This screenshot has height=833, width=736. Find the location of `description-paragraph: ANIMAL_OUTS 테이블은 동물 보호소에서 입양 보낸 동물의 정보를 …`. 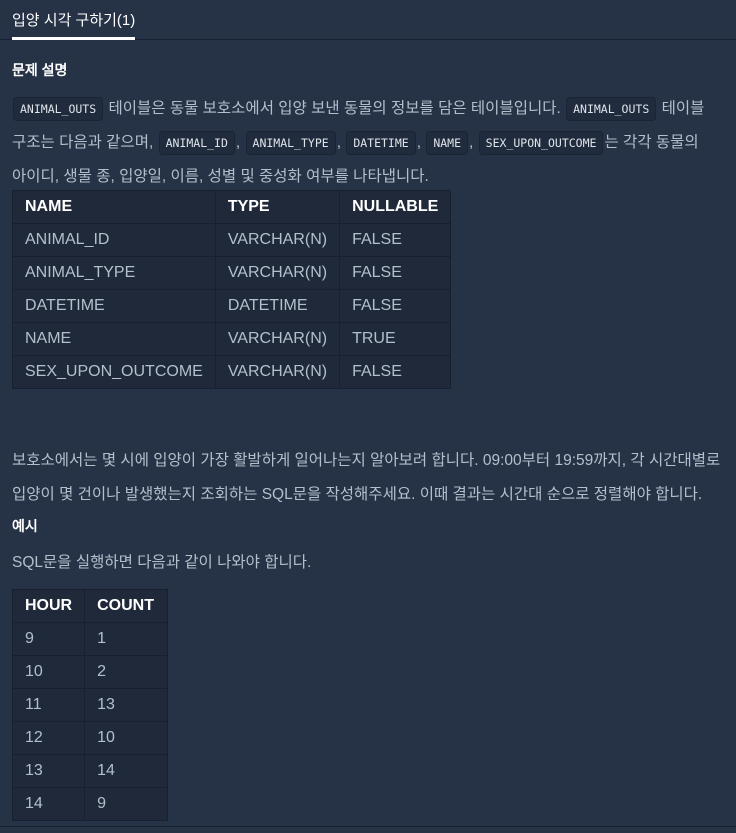

description-paragraph: ANIMAL_OUTS 테이블은 동물 보호소에서 입양 보낸 동물의 정보를 … is located at coordinates (368, 143).